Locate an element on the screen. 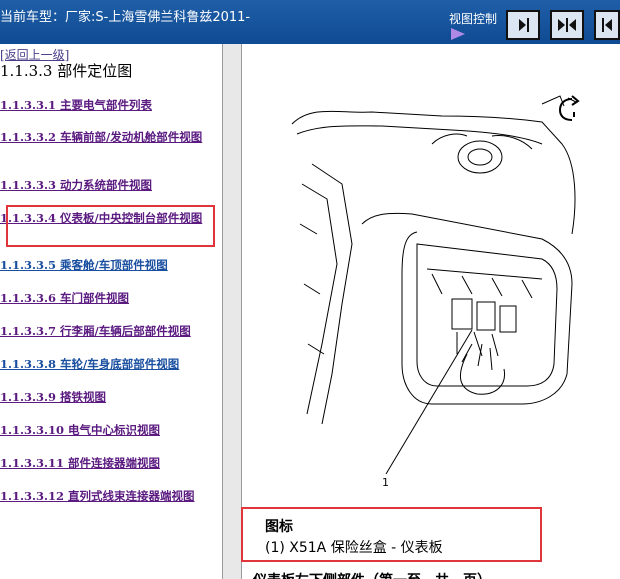 This screenshot has height=579, width=620. rotate-icon is located at coordinates (569, 108).